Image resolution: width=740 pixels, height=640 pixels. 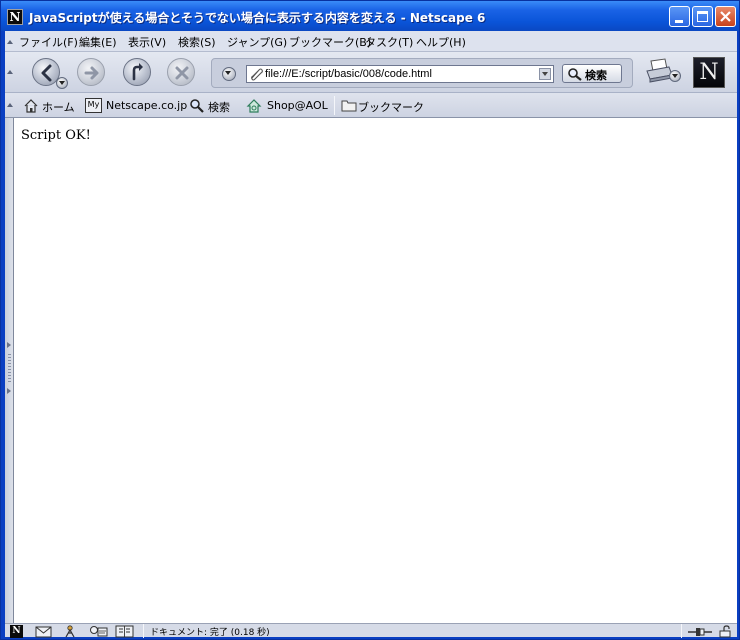 I want to click on sidebar-expand-arrow, so click(x=9, y=345).